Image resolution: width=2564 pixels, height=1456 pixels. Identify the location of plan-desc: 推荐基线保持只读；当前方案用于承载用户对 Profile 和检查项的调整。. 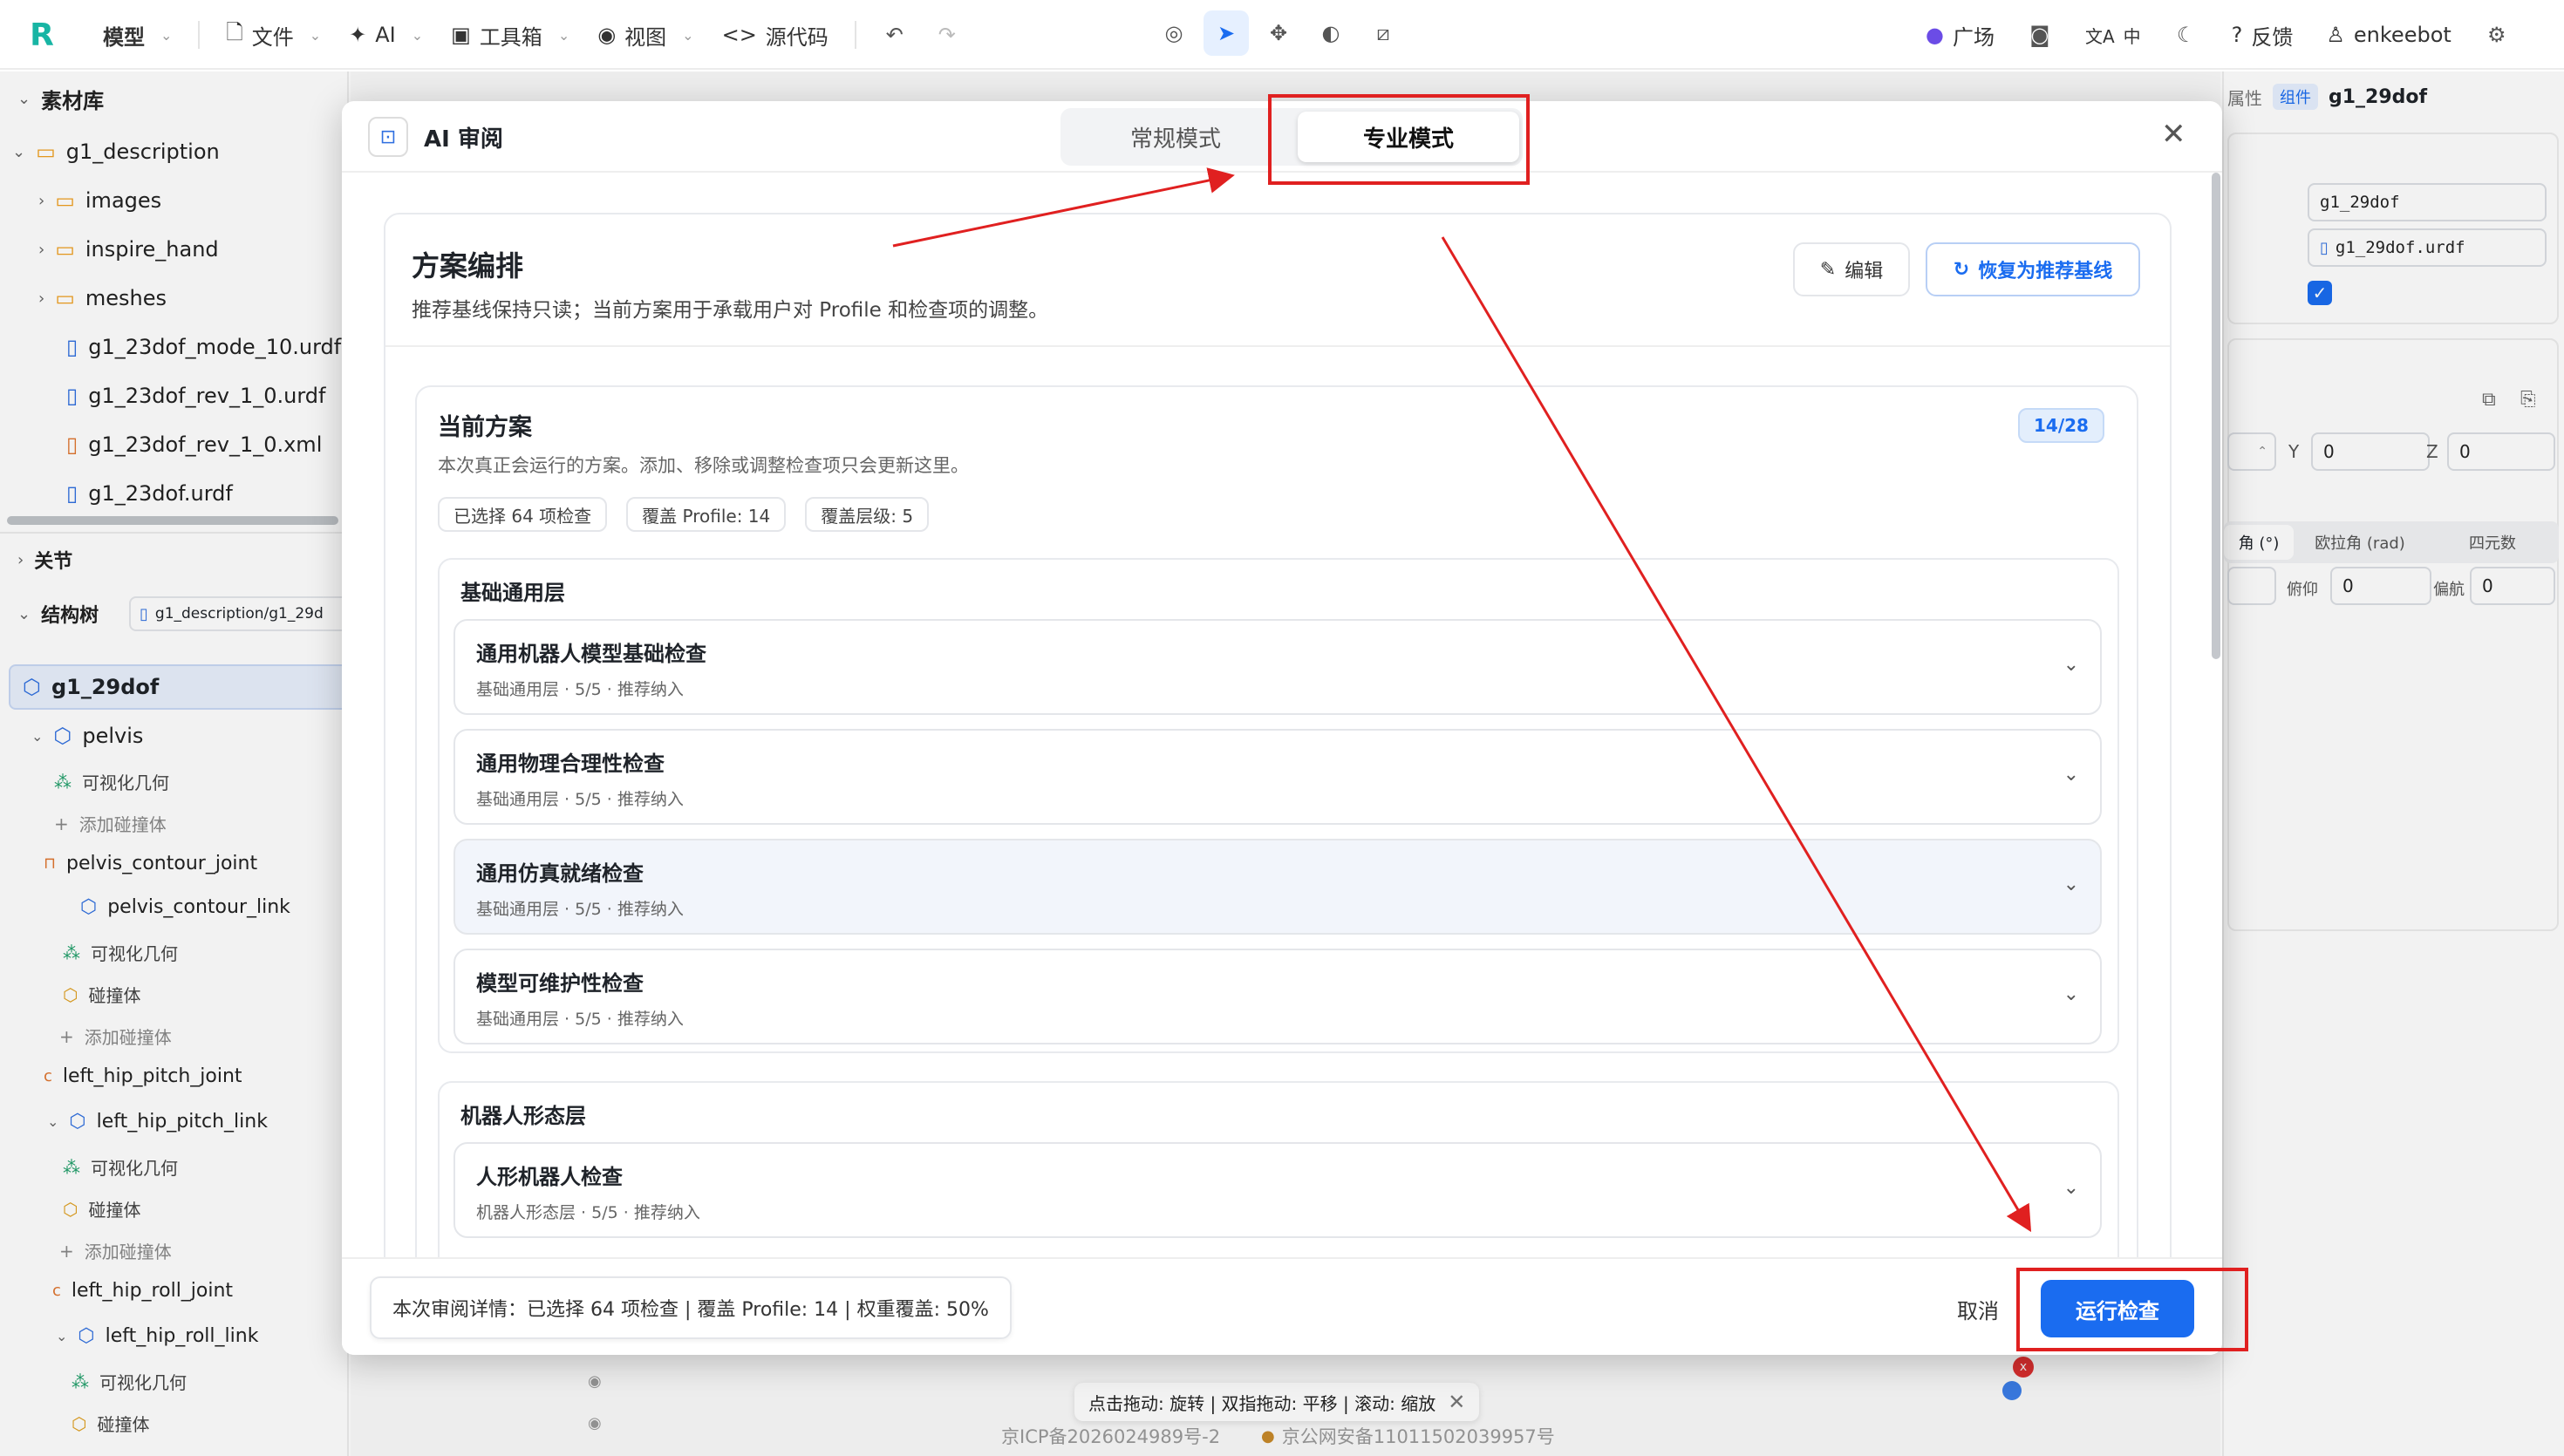
(730, 310).